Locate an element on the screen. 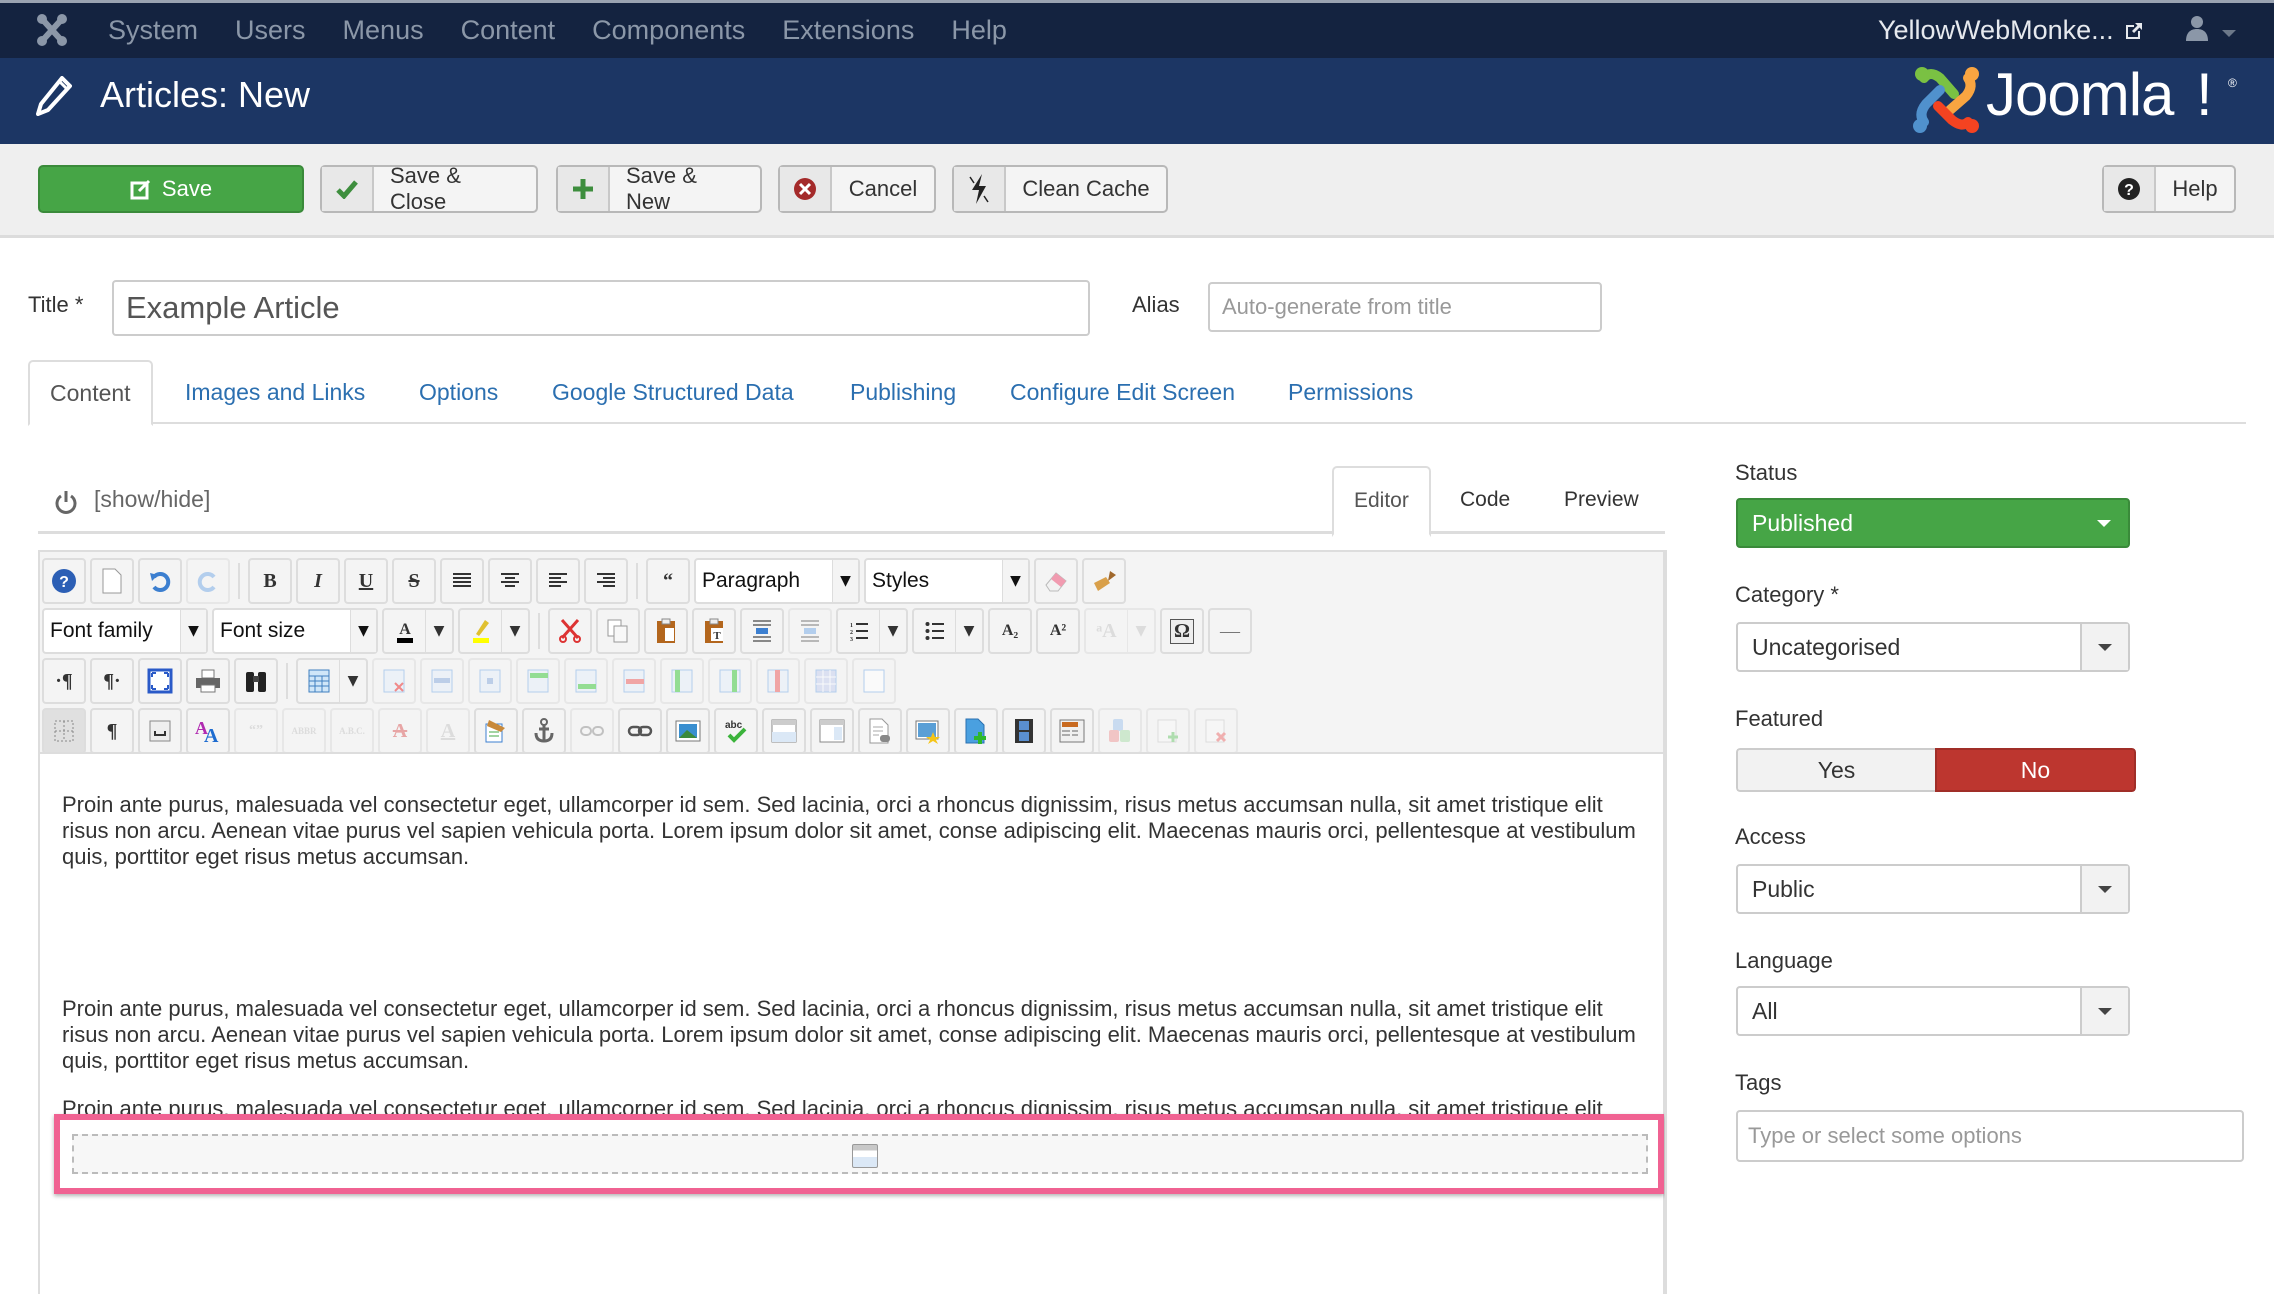  highlight-color-button: ▼ is located at coordinates (494, 631).